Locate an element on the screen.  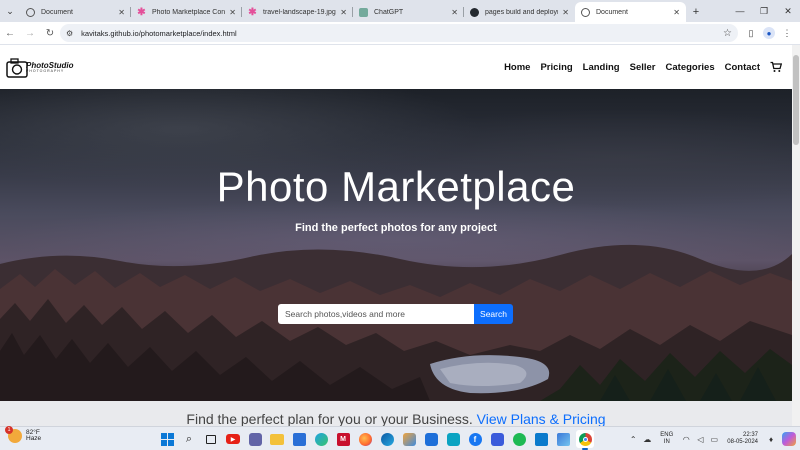
language-bottom: IN is located at coordinates (666, 442).